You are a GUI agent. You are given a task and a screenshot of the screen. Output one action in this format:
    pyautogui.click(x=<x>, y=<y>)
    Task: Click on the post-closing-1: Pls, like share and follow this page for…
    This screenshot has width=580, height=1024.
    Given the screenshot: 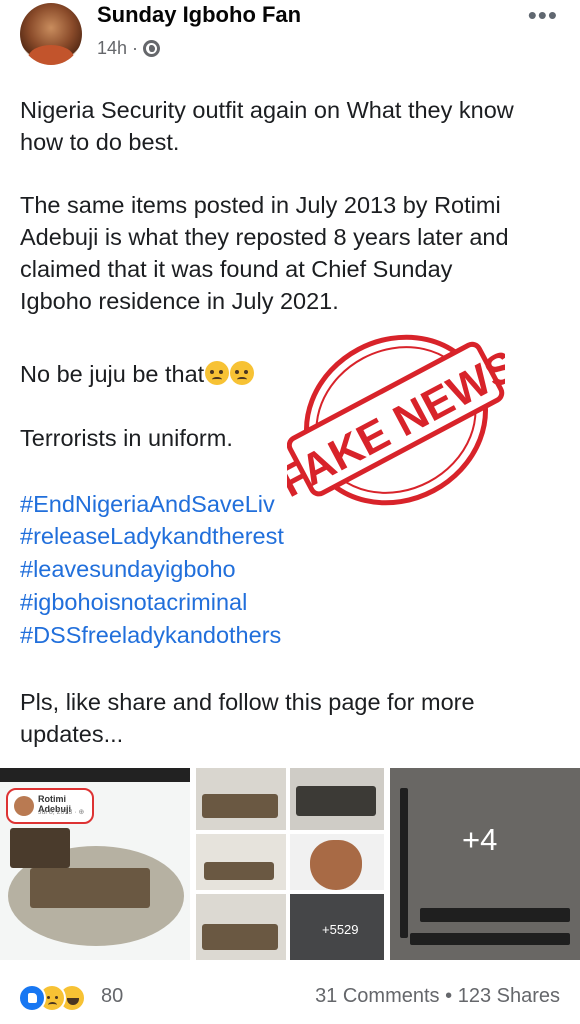 What is the action you would take?
    pyautogui.click(x=247, y=702)
    